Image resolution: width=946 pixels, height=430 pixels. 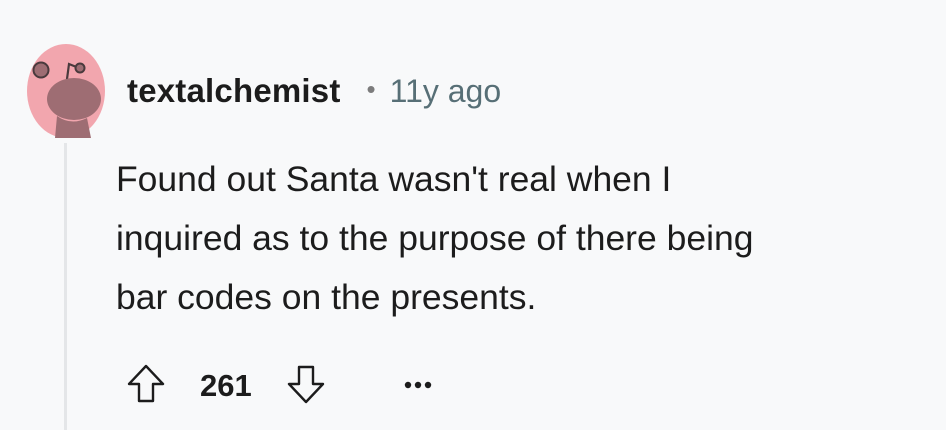 I want to click on arrow-up-icon, so click(x=146, y=386).